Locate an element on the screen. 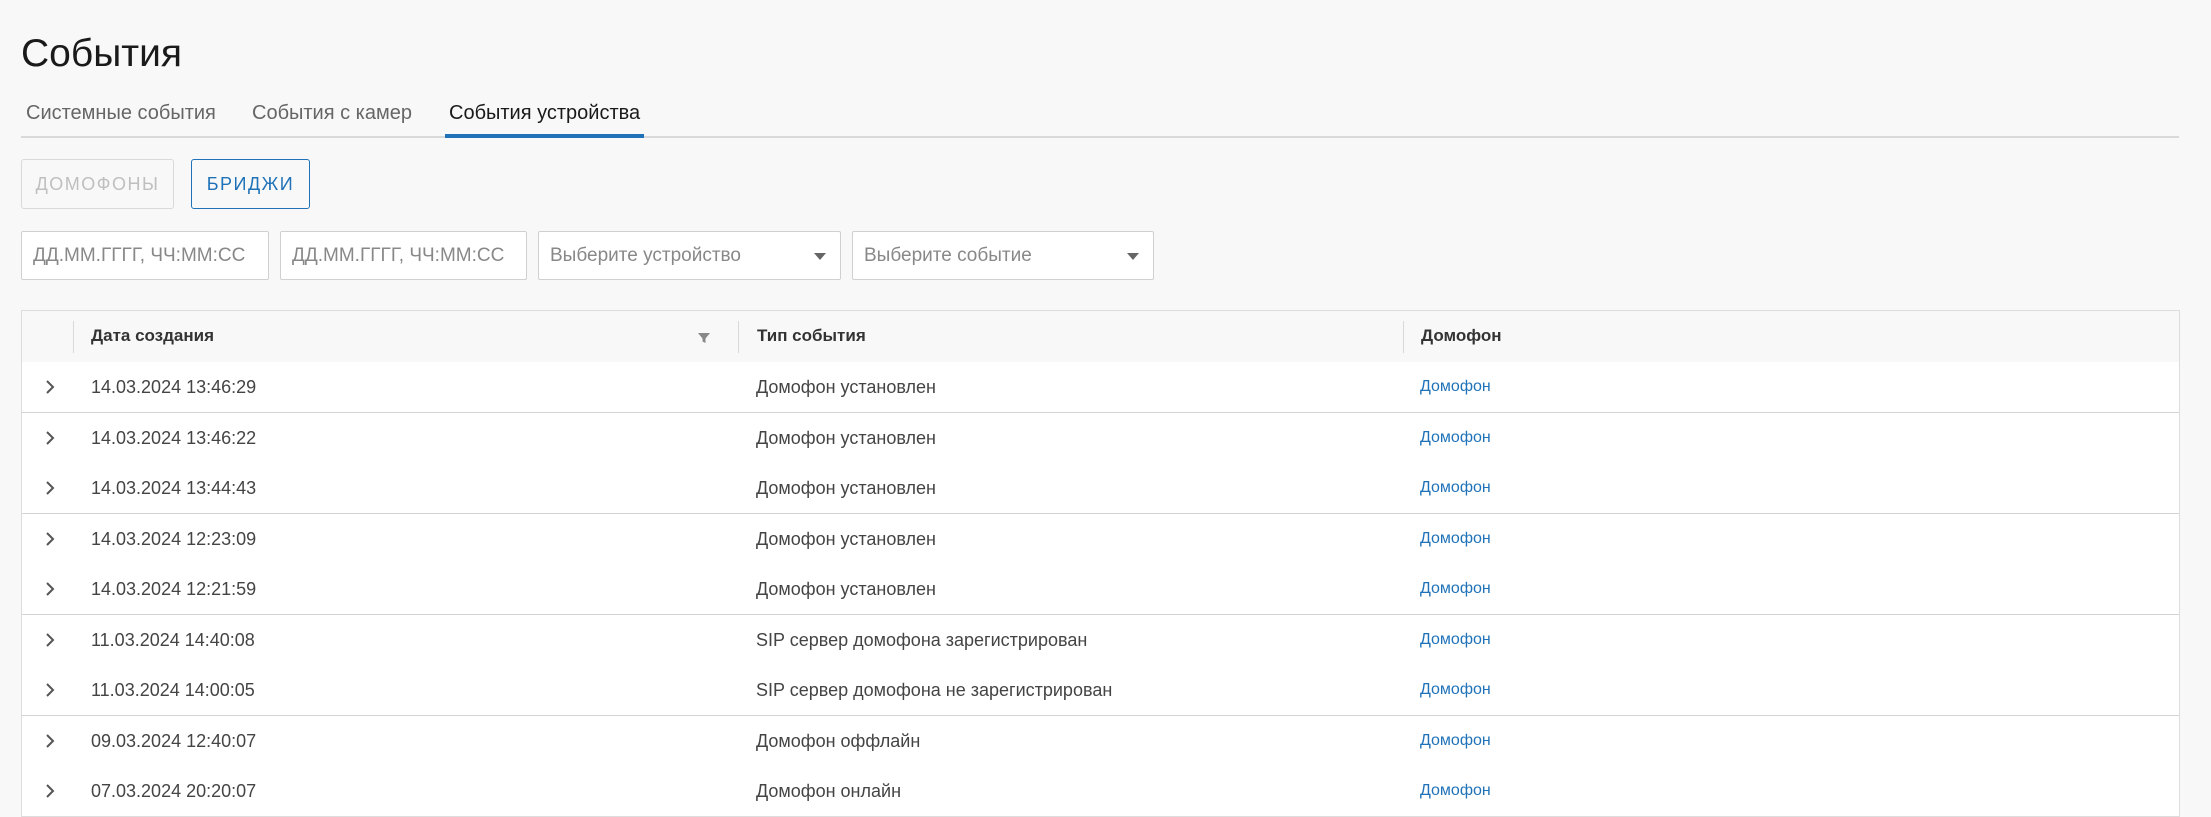  bridges-button: Бриджи is located at coordinates (250, 184).